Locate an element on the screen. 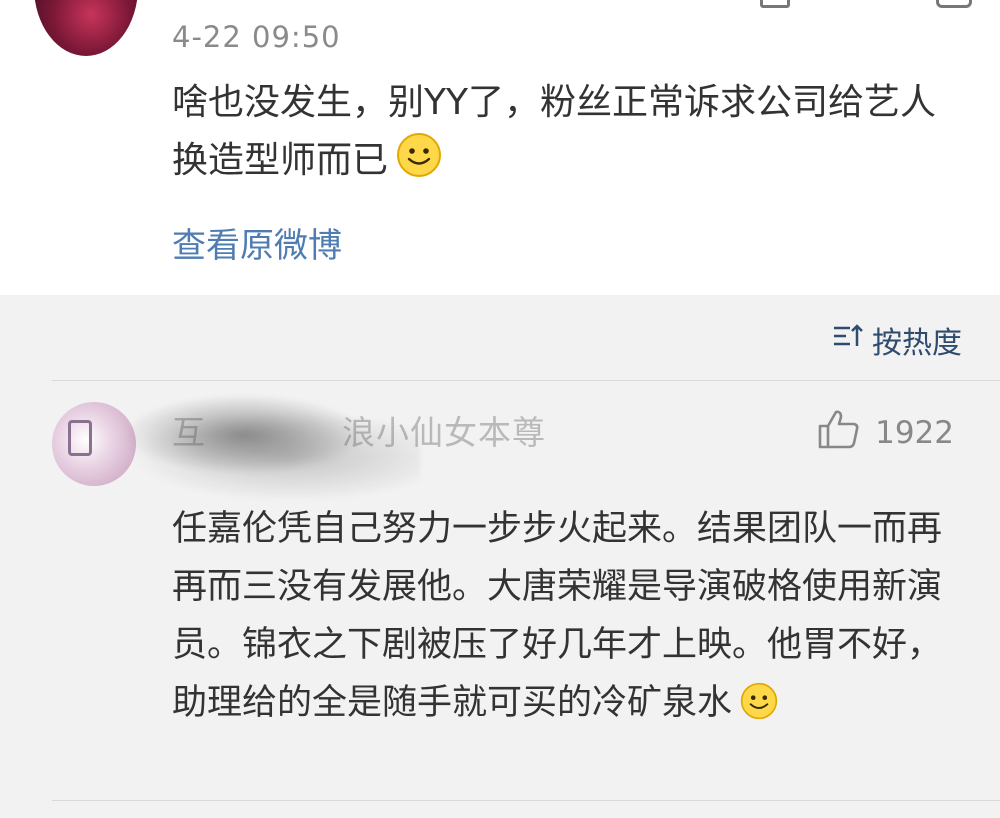 This screenshot has width=1000, height=818. sort-label: 按热度 is located at coordinates (917, 343).